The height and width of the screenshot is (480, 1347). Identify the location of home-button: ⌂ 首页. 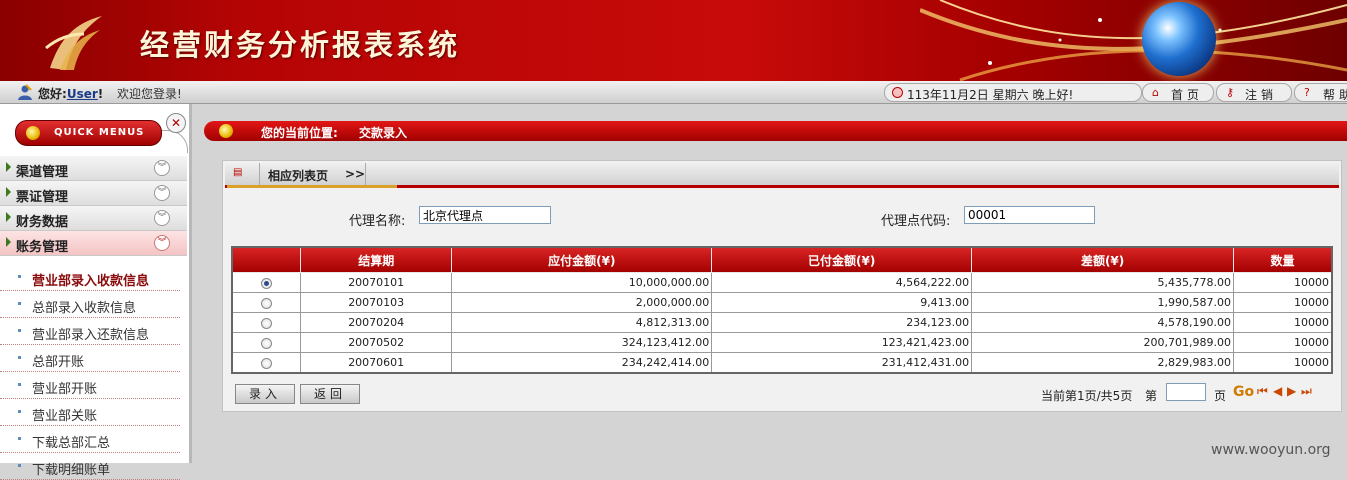
(1178, 92).